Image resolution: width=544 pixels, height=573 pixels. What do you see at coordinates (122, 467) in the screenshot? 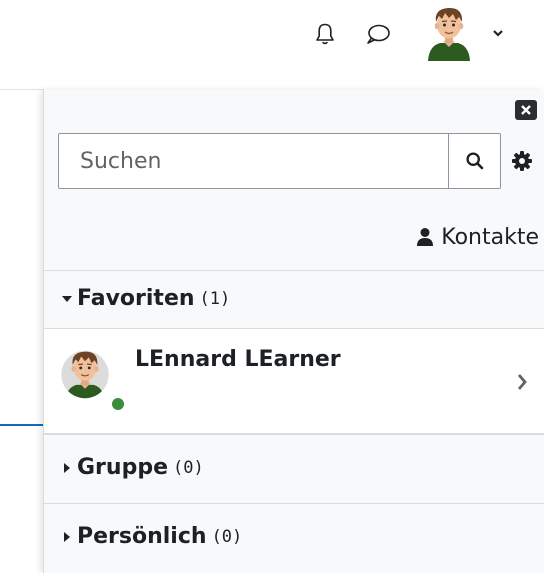
I see `group-label: Gruppe` at bounding box center [122, 467].